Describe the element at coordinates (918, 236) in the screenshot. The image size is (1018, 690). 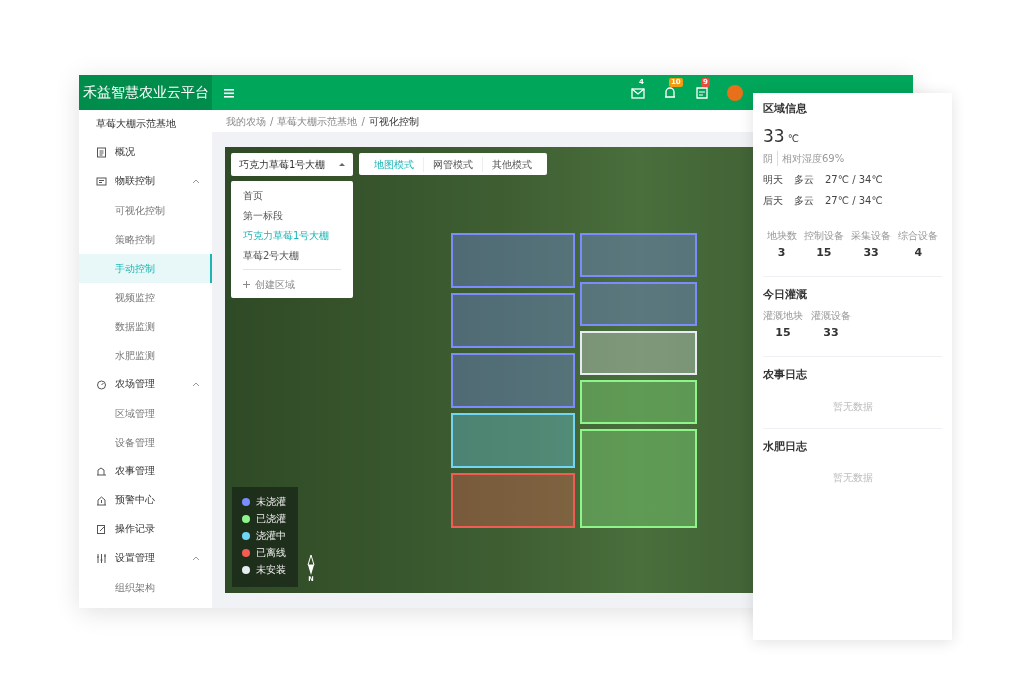
I see `stat-label: 综合设备` at that location.